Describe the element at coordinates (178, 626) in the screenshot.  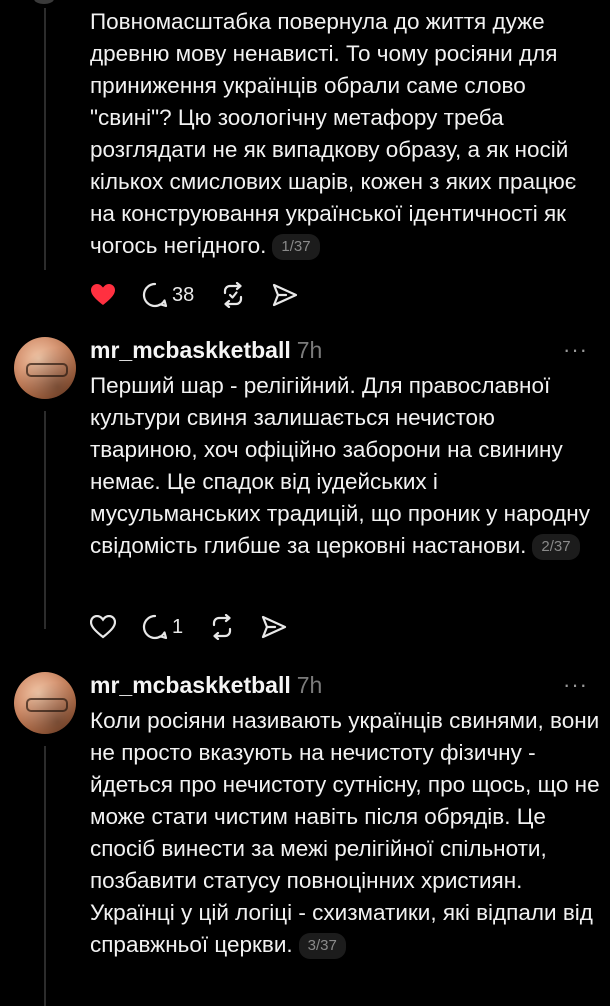
I see `reply-count: 1` at that location.